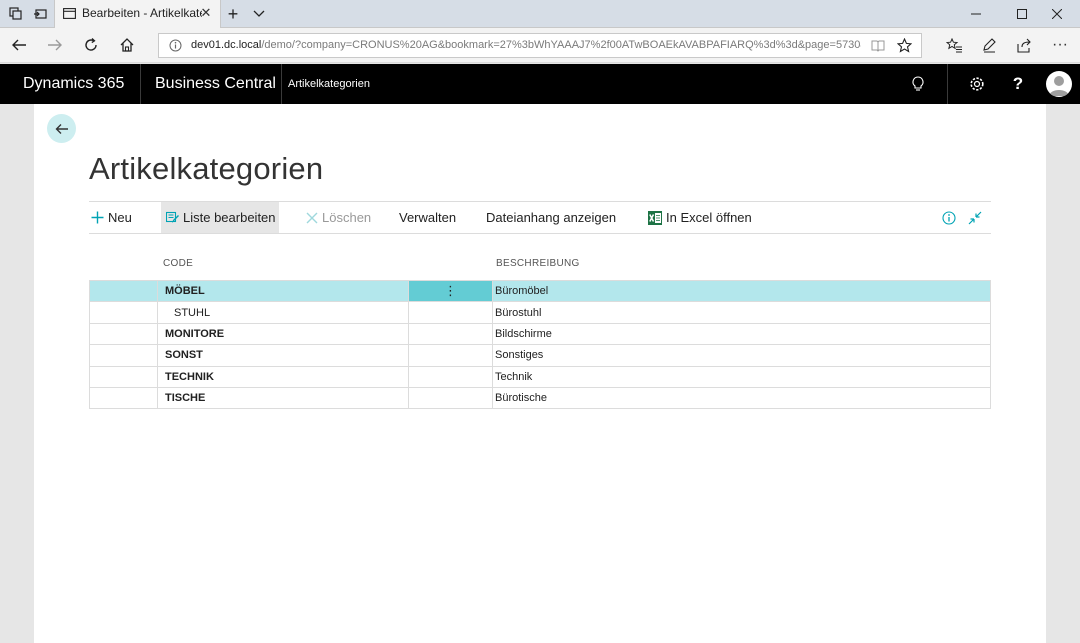 The image size is (1080, 643). I want to click on open-in-excel-button: In Excel öffnen, so click(700, 217).